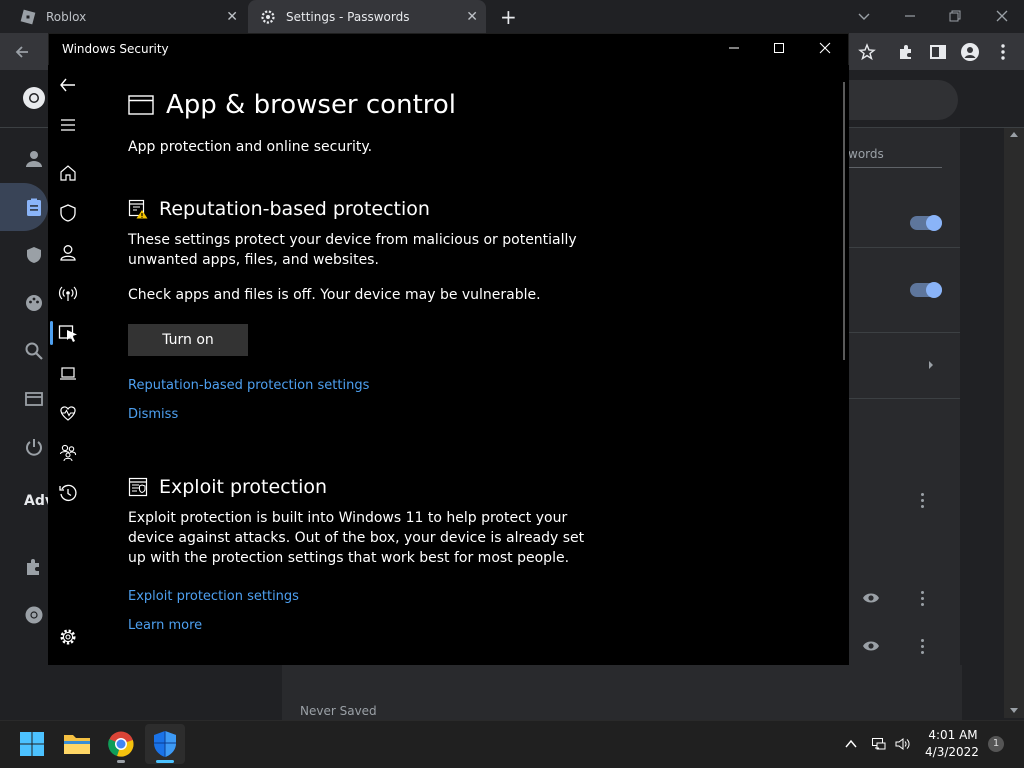 The image size is (1024, 768). I want to click on app-browser-control-icon, so click(68, 333).